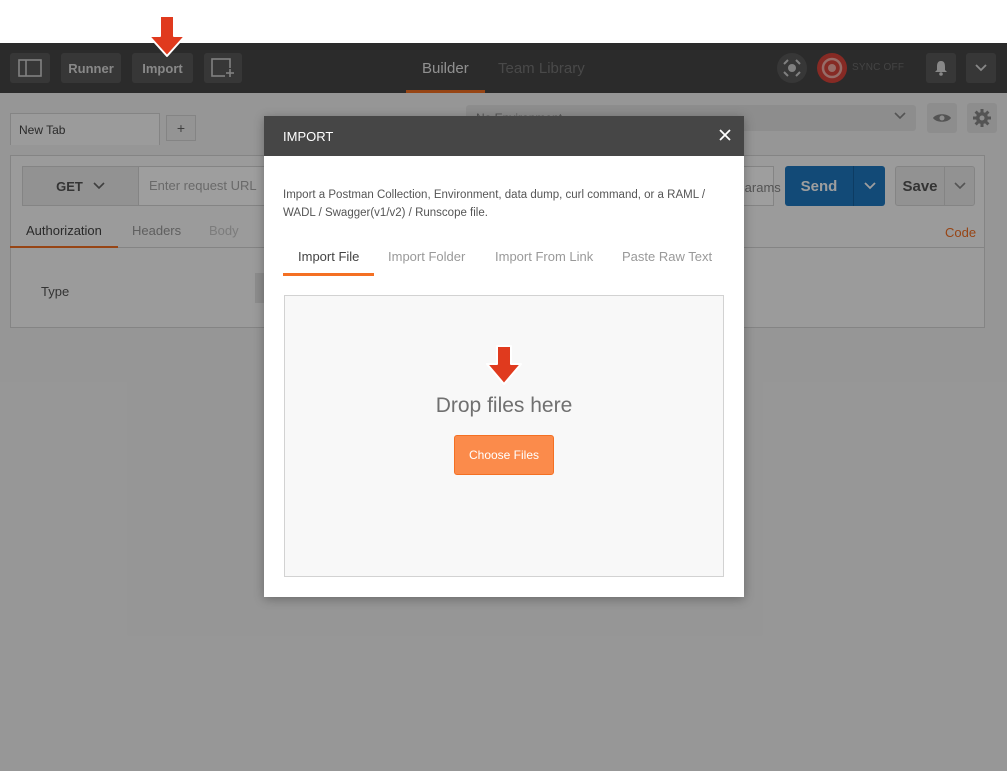 Image resolution: width=1007 pixels, height=771 pixels. I want to click on tab-import-from-link: Import From Link, so click(544, 256).